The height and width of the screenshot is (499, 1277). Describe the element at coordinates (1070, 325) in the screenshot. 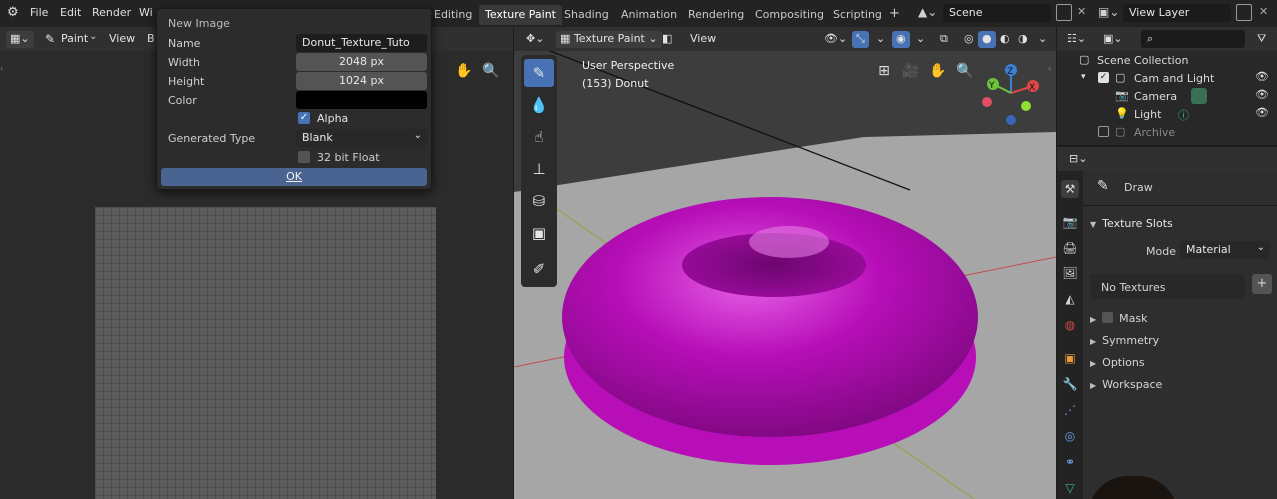

I see `world-tab-icon: ◍` at that location.